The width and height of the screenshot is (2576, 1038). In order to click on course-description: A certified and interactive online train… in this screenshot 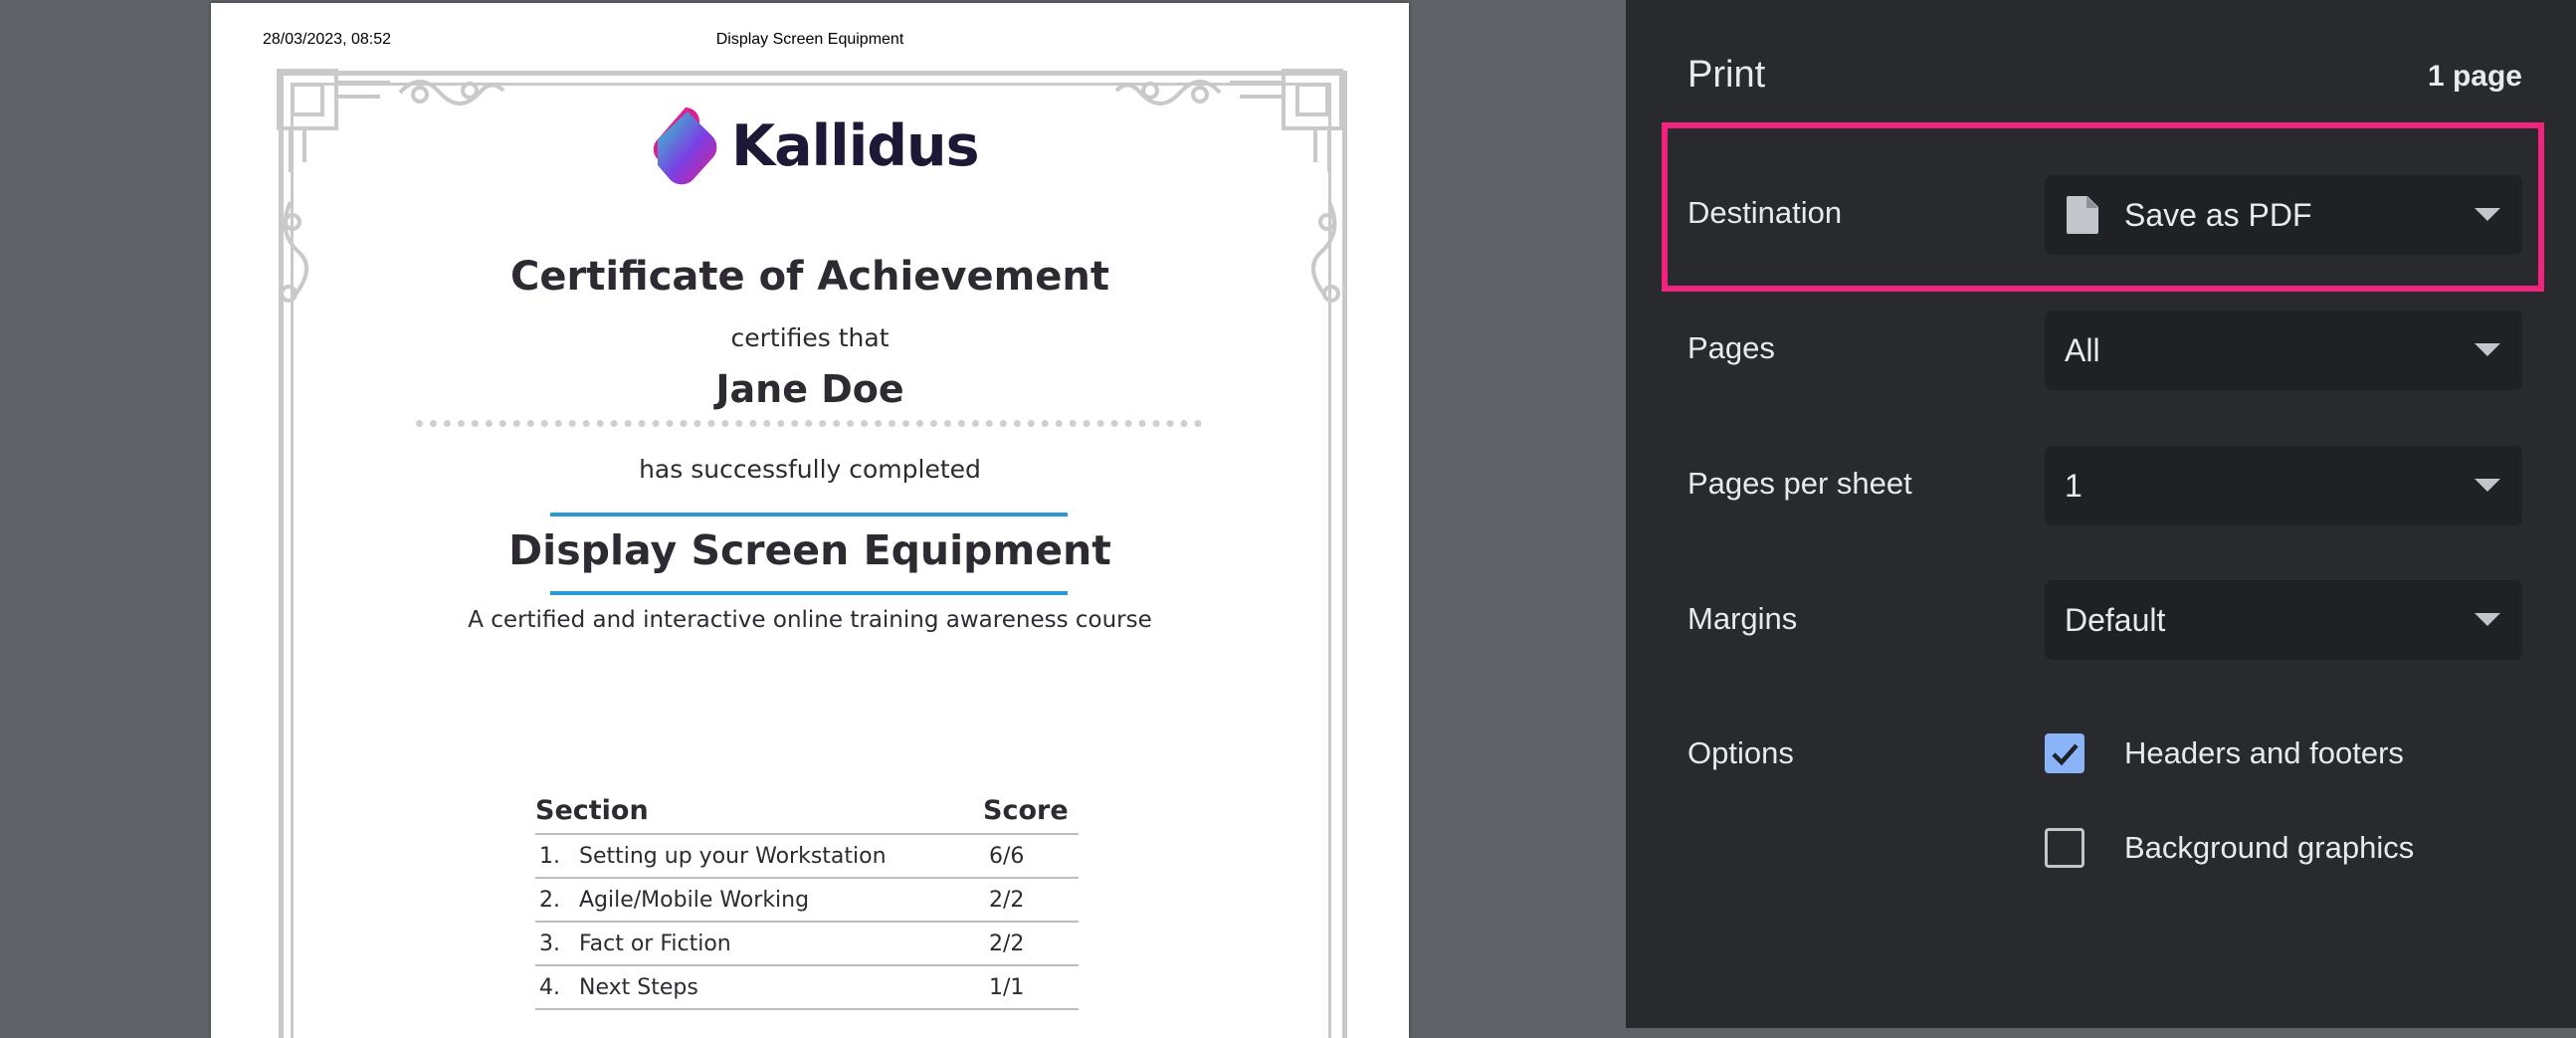, I will do `click(810, 620)`.